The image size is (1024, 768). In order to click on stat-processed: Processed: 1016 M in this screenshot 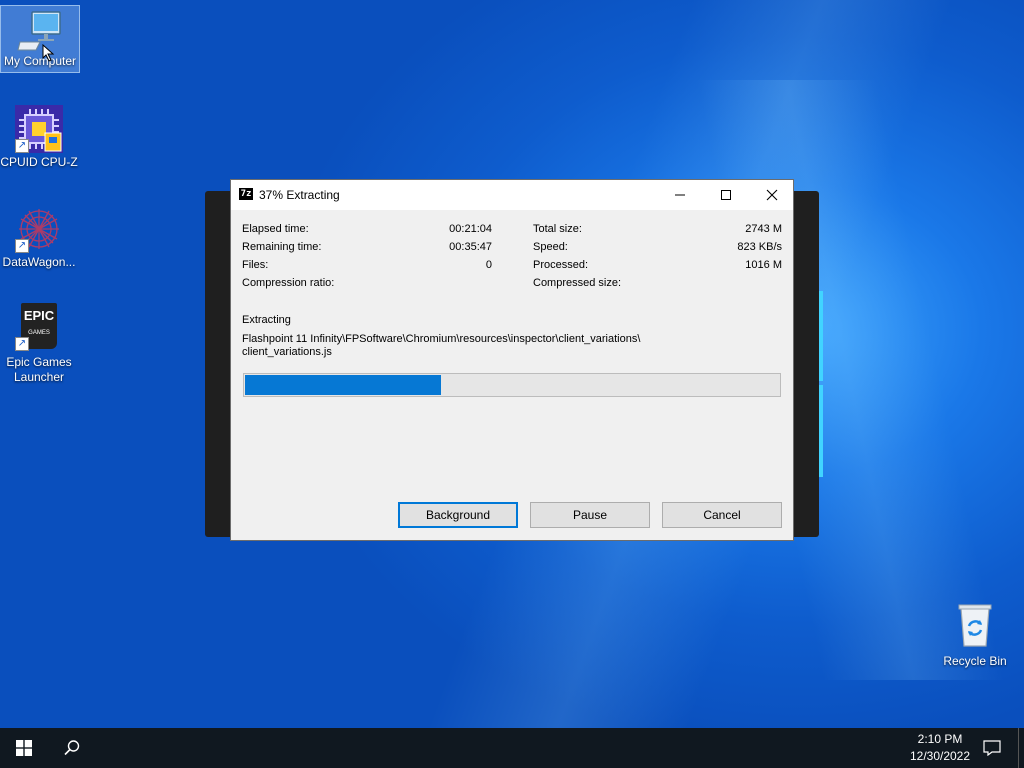, I will do `click(658, 265)`.